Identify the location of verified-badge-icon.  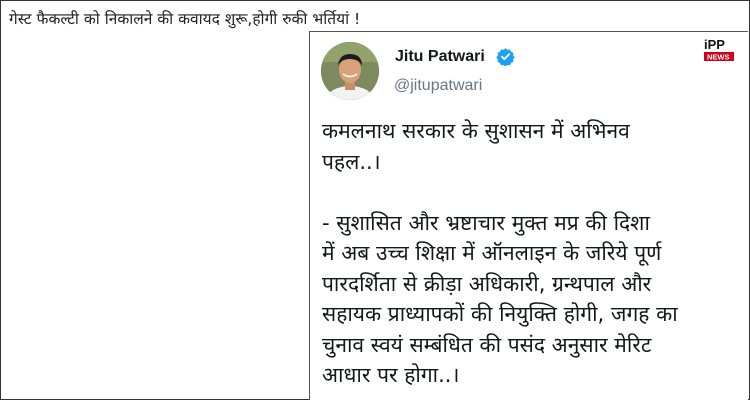
(505, 57).